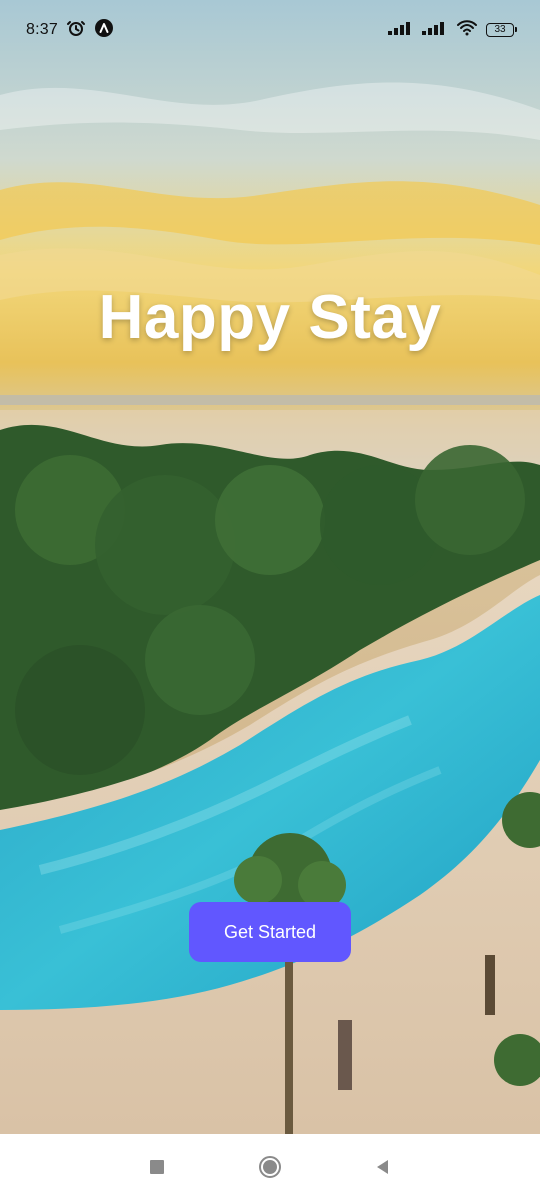  Describe the element at coordinates (383, 1167) in the screenshot. I see `back-triangle-icon` at that location.